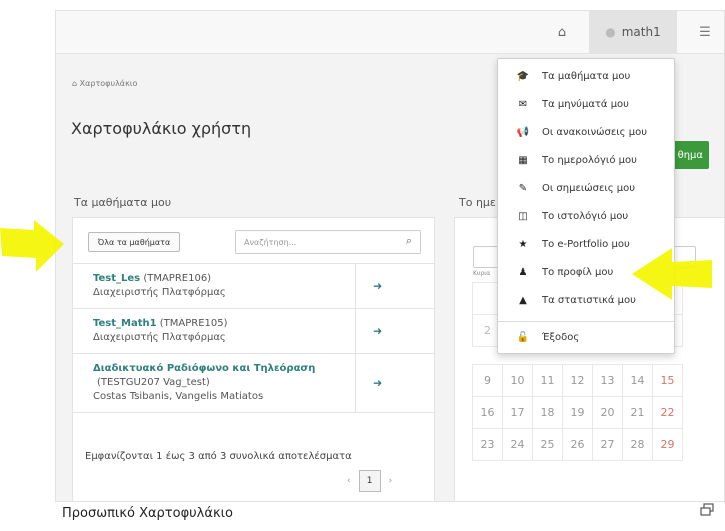 This screenshot has width=725, height=531. I want to click on menu-item-label: Τα μηνύματά μου, so click(585, 104).